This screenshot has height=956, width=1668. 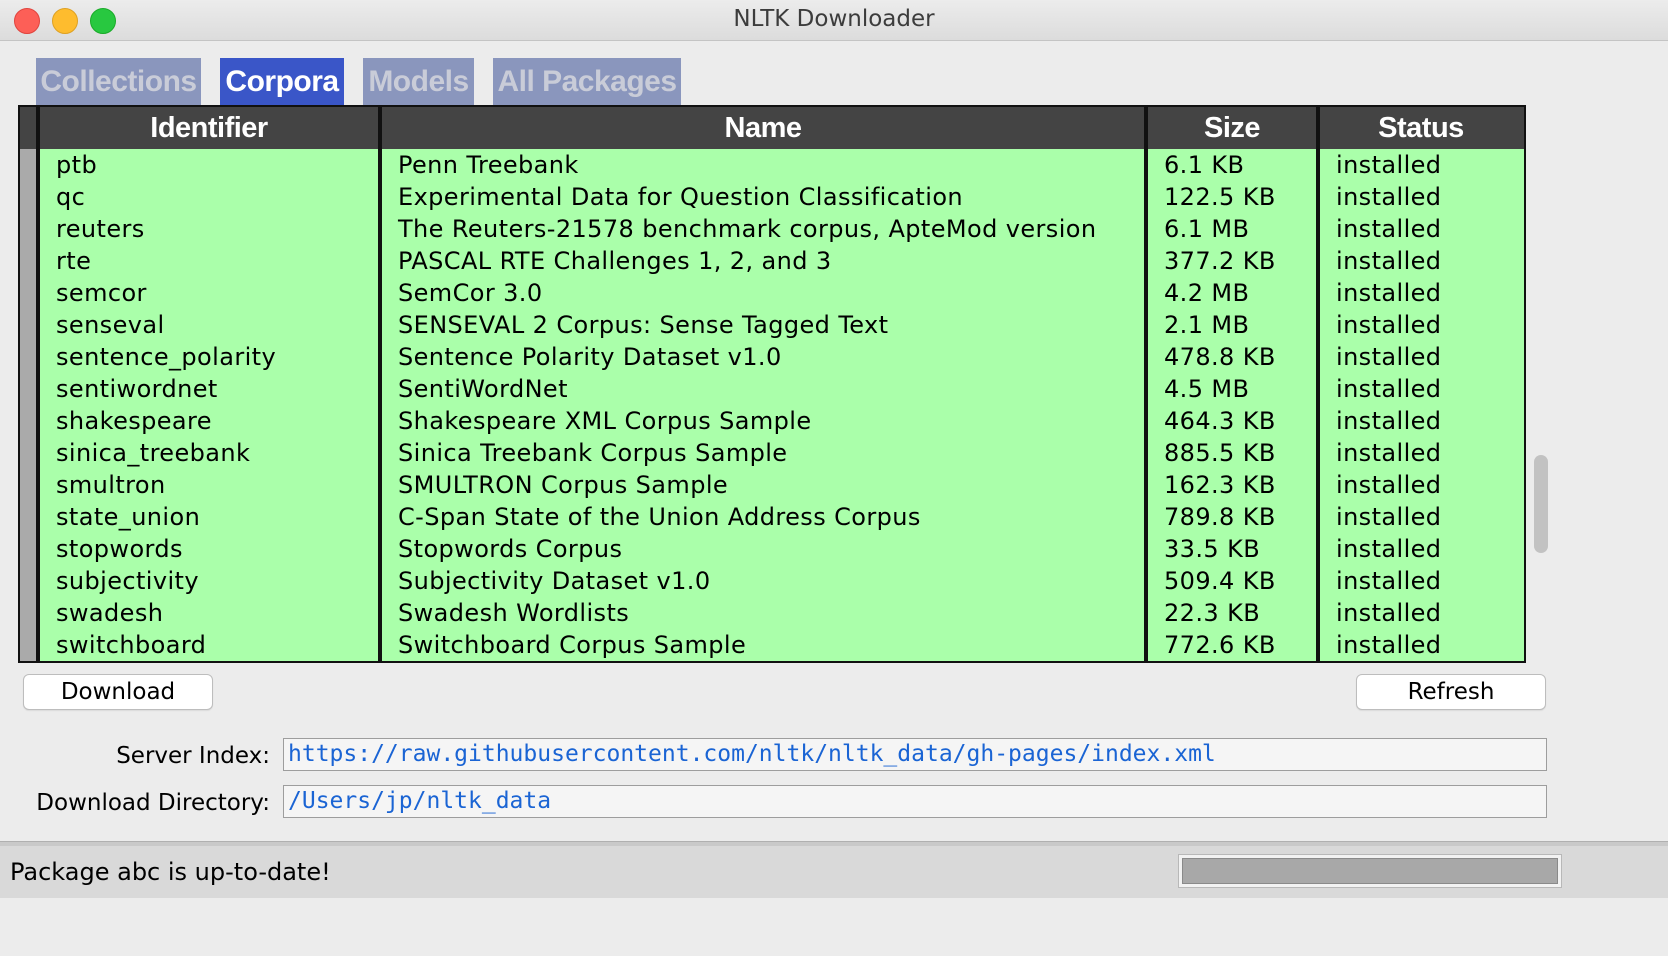 I want to click on cell-identifier: rte, so click(x=74, y=261).